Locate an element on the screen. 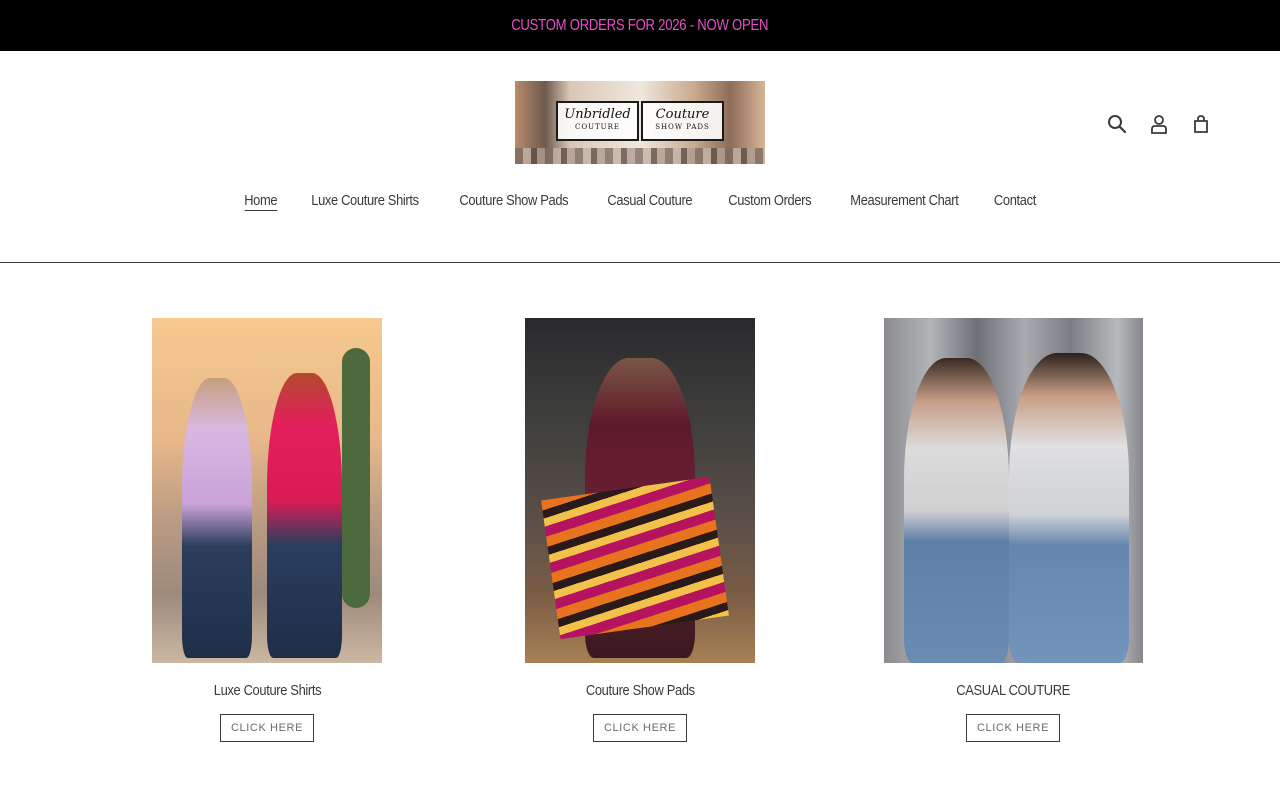 The width and height of the screenshot is (1280, 800). collection-image-casual-couture is located at coordinates (1013, 490).